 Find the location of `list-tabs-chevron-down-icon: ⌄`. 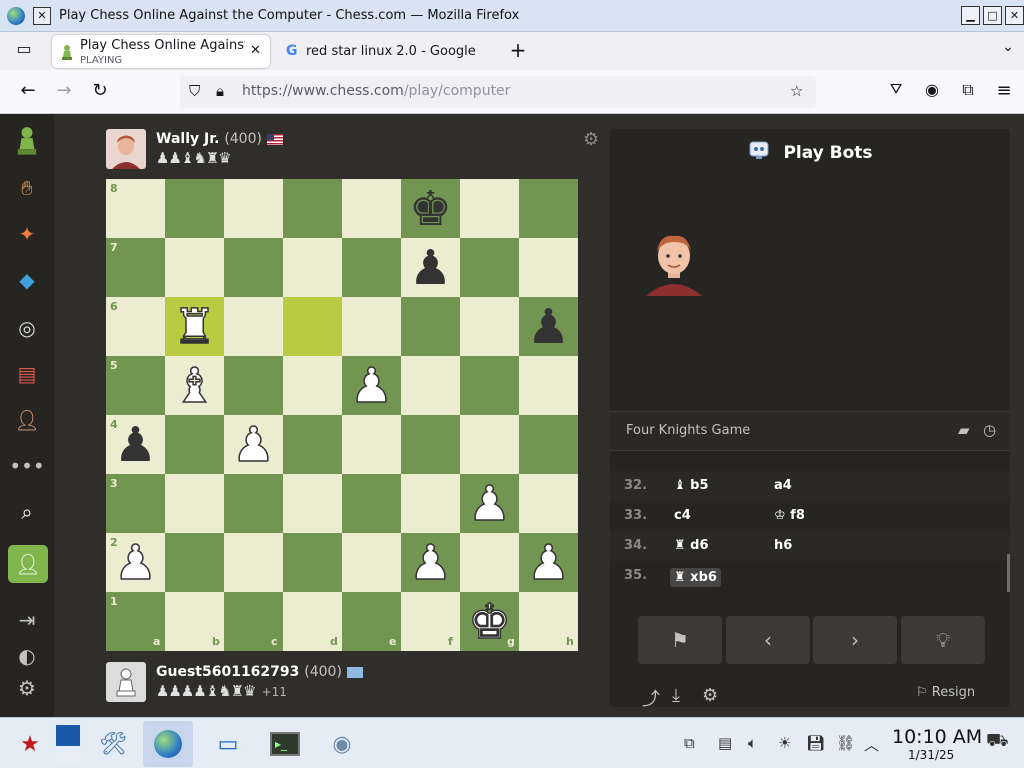

list-tabs-chevron-down-icon: ⌄ is located at coordinates (1008, 47).